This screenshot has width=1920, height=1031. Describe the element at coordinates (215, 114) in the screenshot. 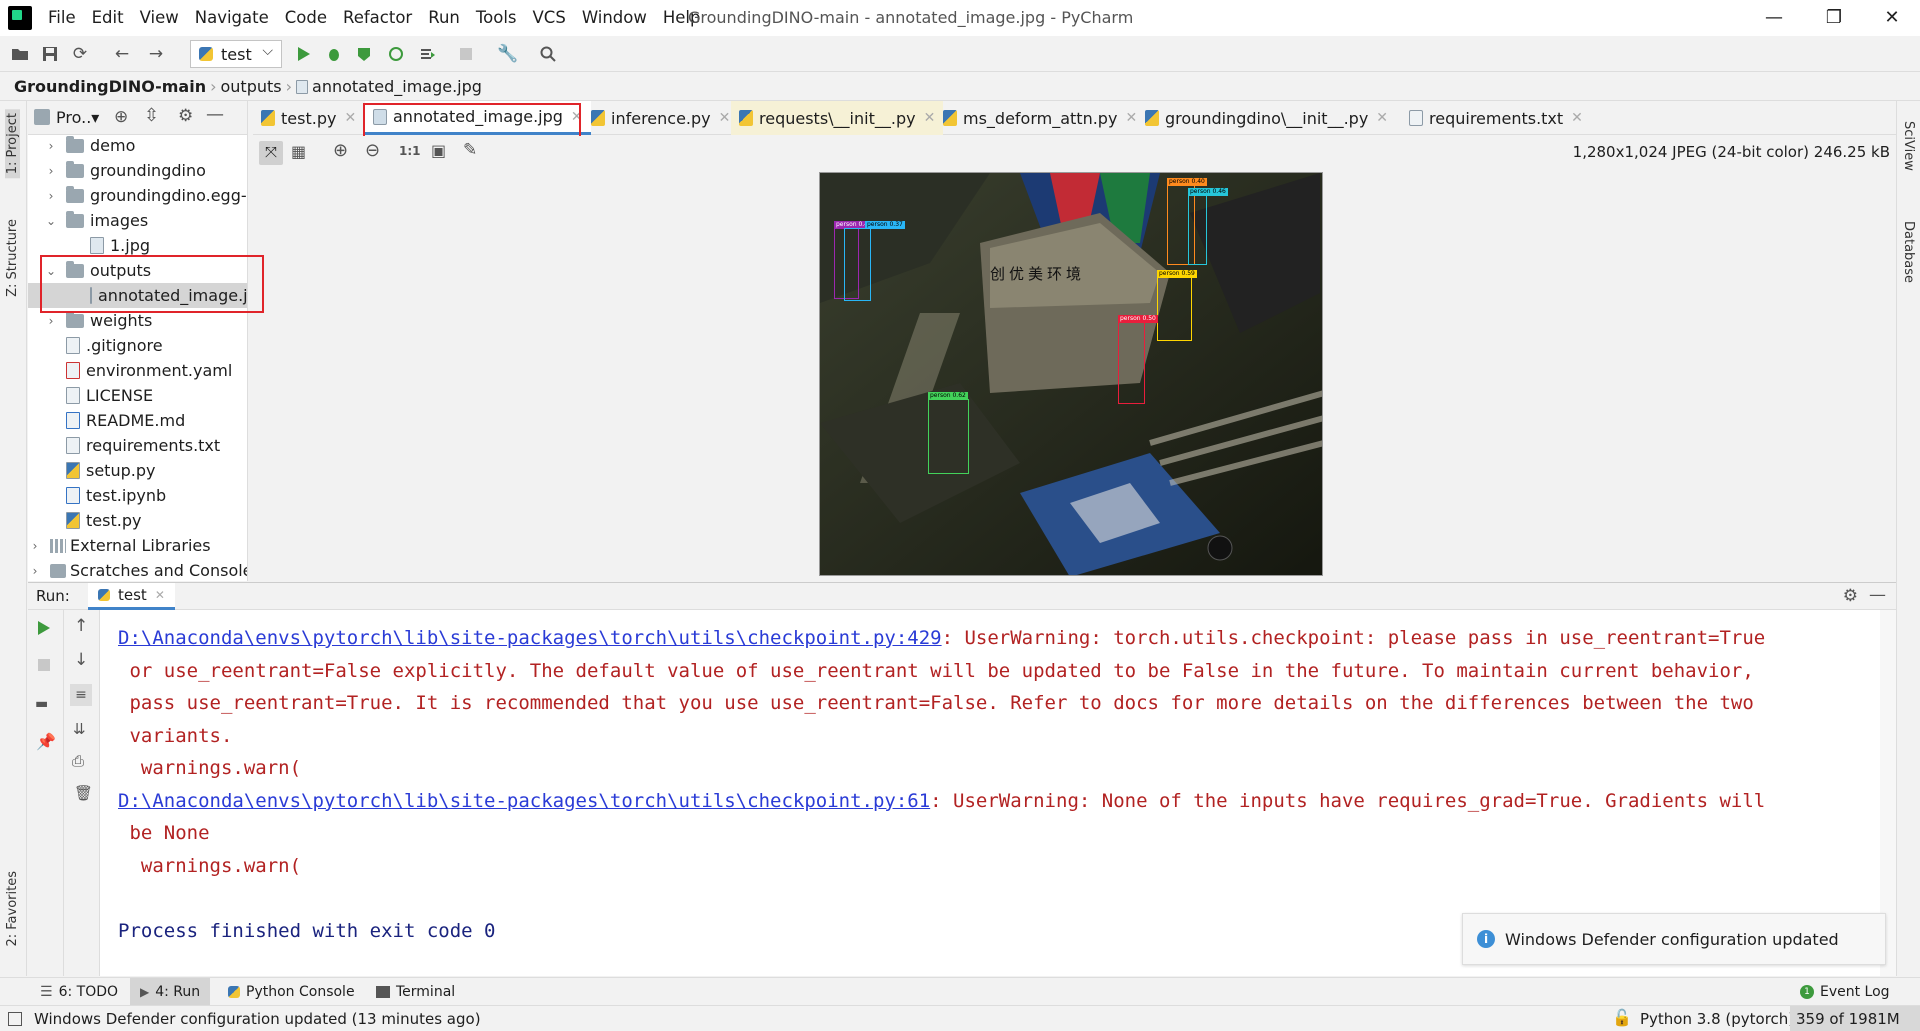

I see `hide-icon: —` at that location.